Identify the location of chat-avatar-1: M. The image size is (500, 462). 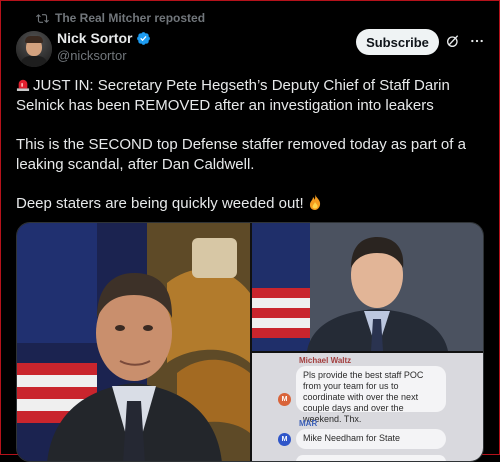
(284, 399).